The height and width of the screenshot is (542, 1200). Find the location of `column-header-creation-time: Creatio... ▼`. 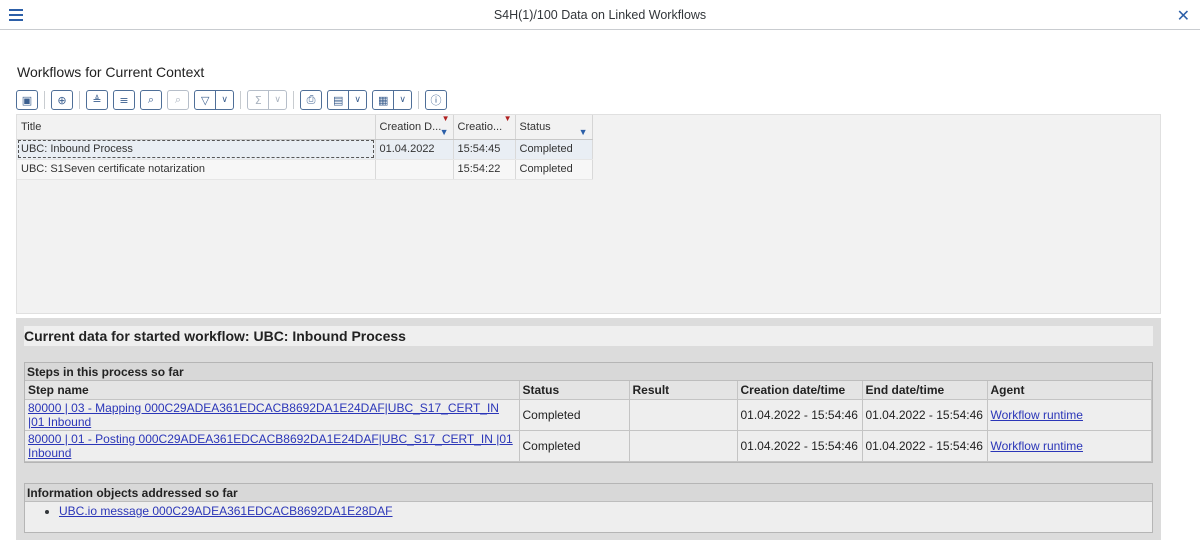

column-header-creation-time: Creatio... ▼ is located at coordinates (484, 127).